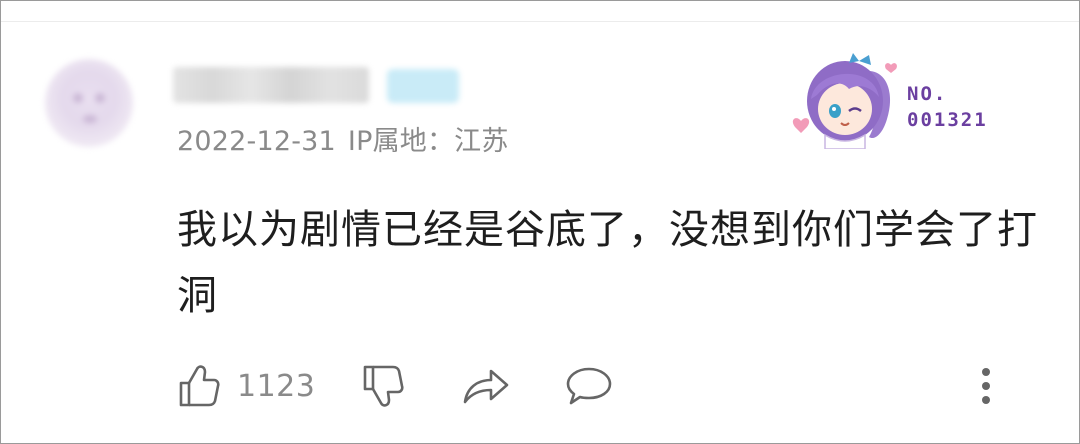 The image size is (1080, 444). I want to click on avatar, so click(89, 103).